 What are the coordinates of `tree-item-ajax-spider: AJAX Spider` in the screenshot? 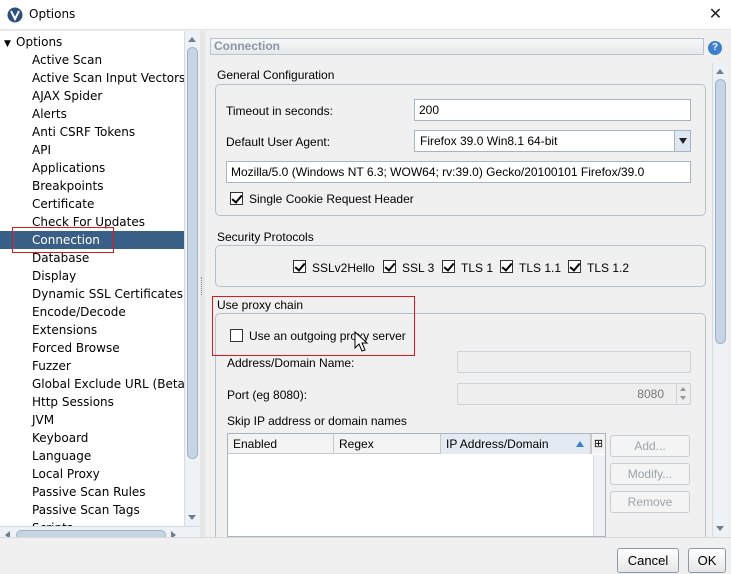 It's located at (92, 96).